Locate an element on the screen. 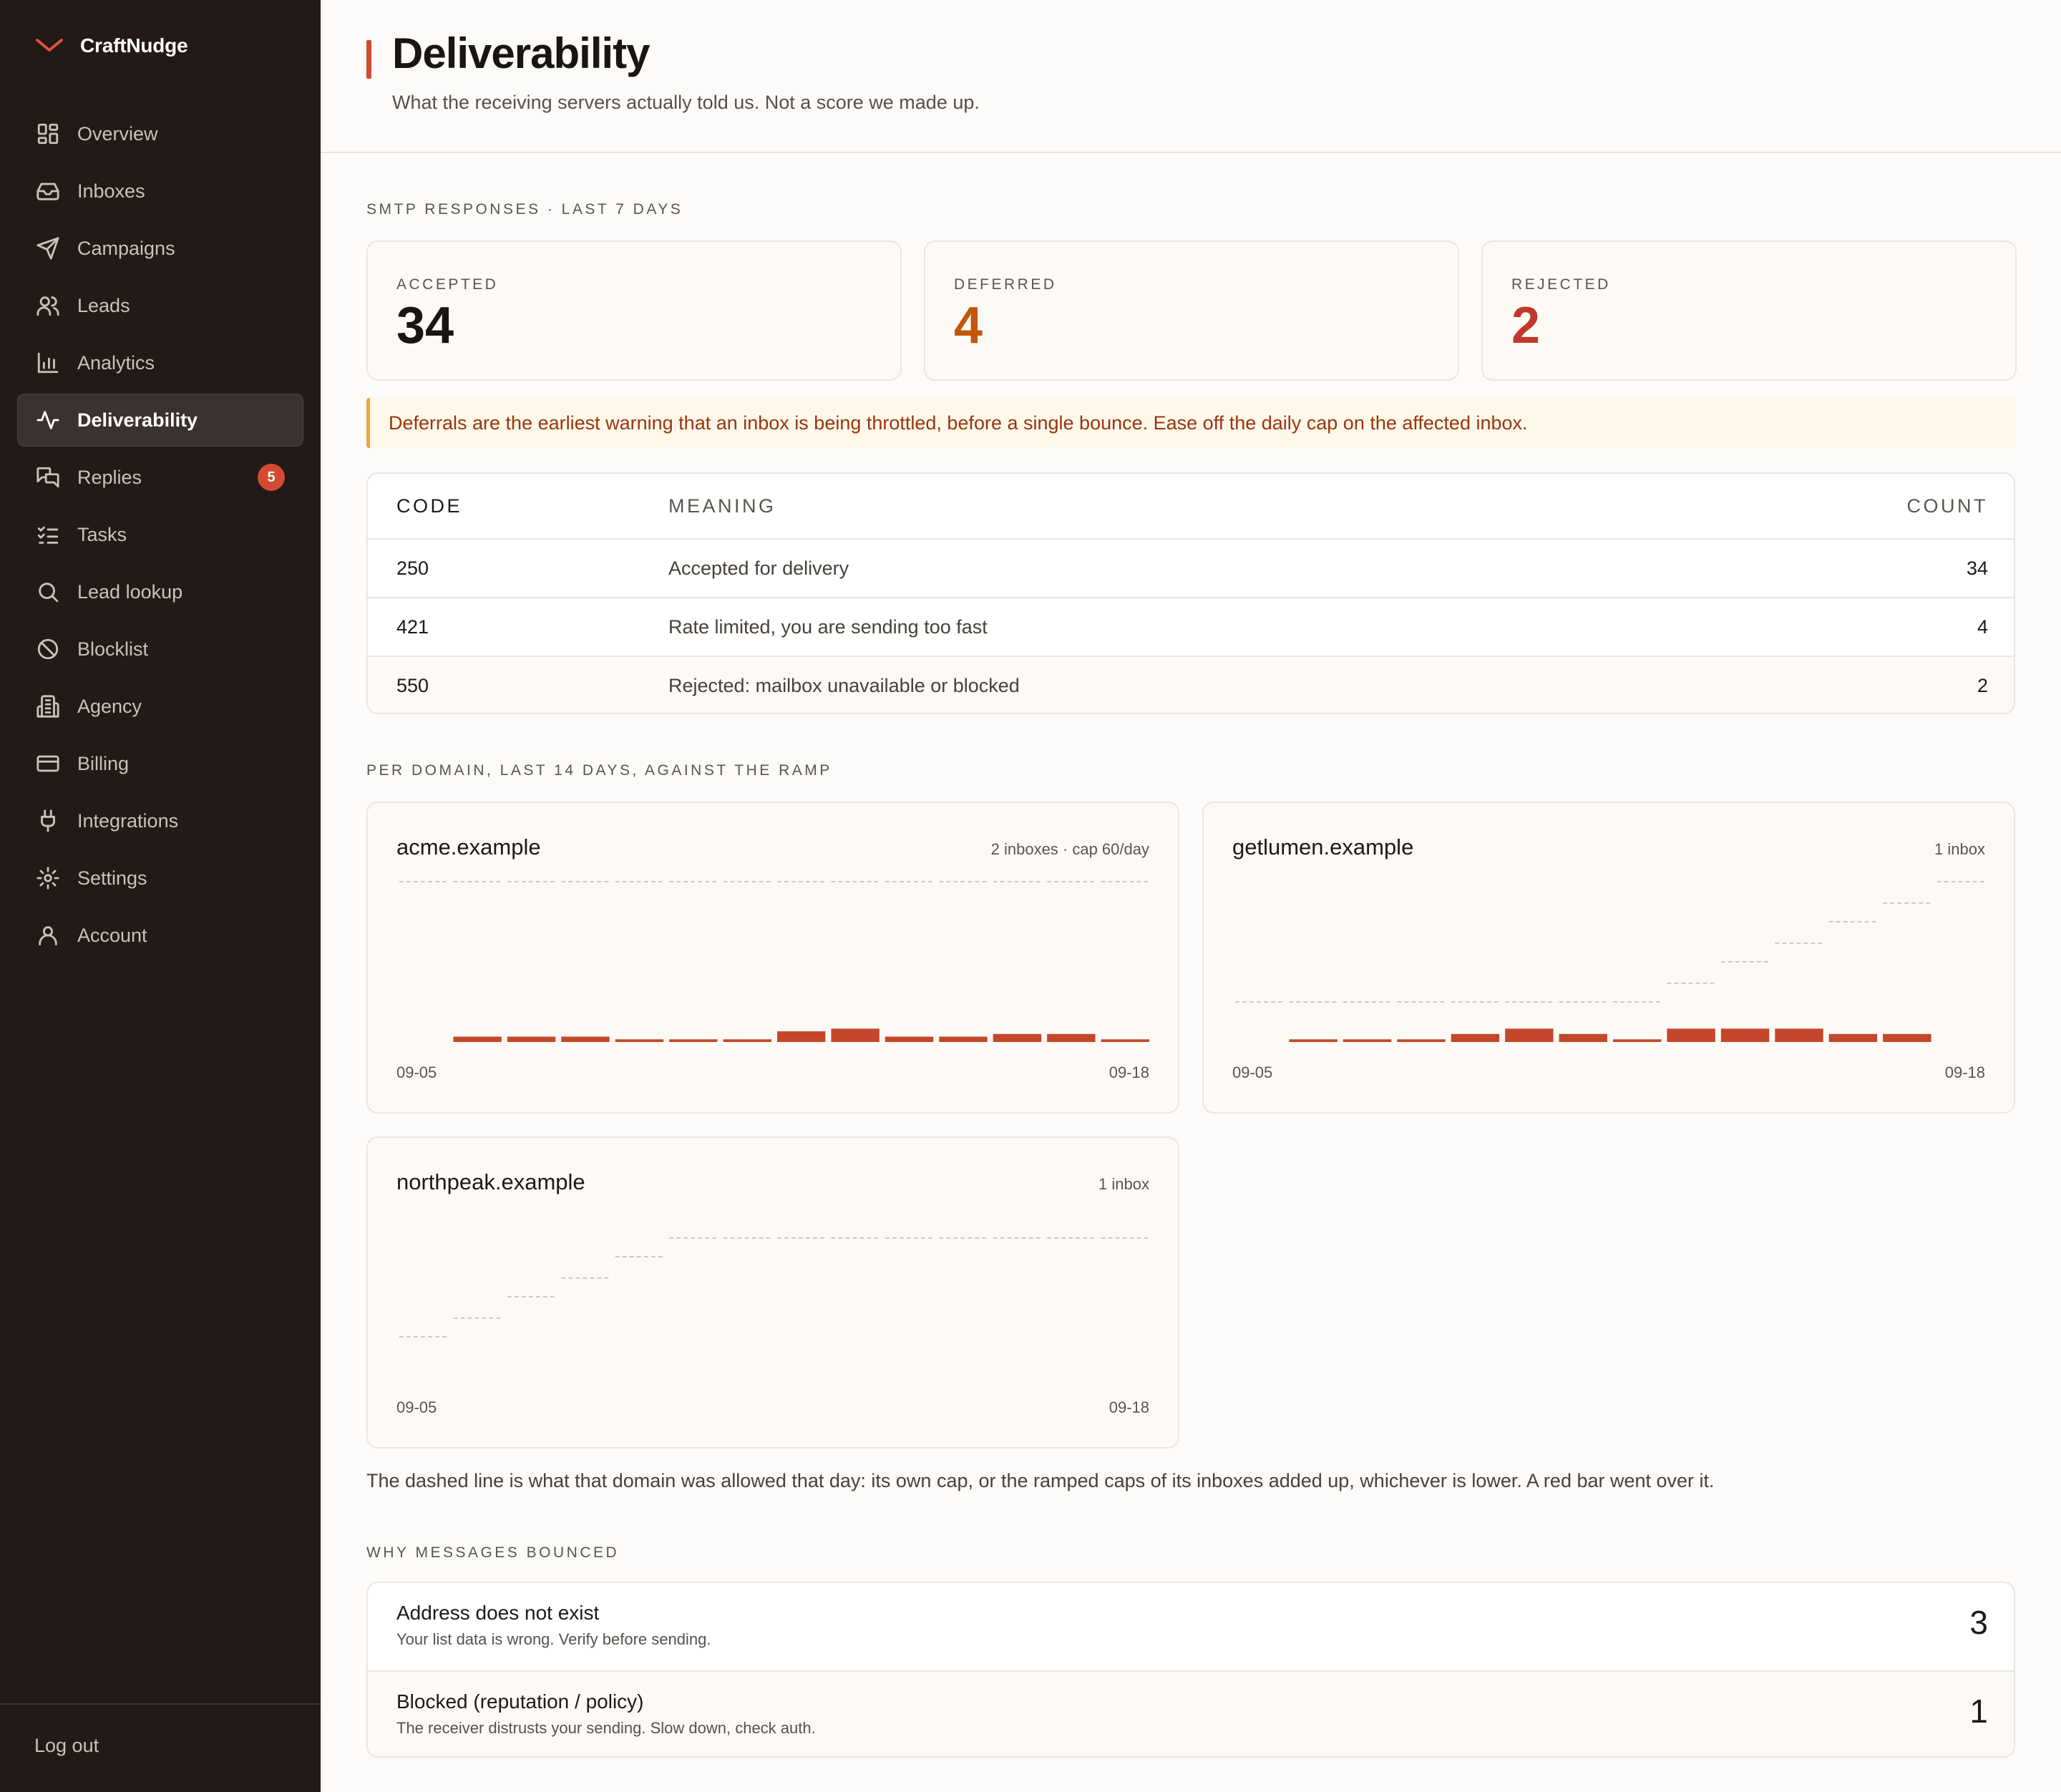 The image size is (2061, 1792). smtp-meaning: Rate limited, you are sending too fast is located at coordinates (828, 626).